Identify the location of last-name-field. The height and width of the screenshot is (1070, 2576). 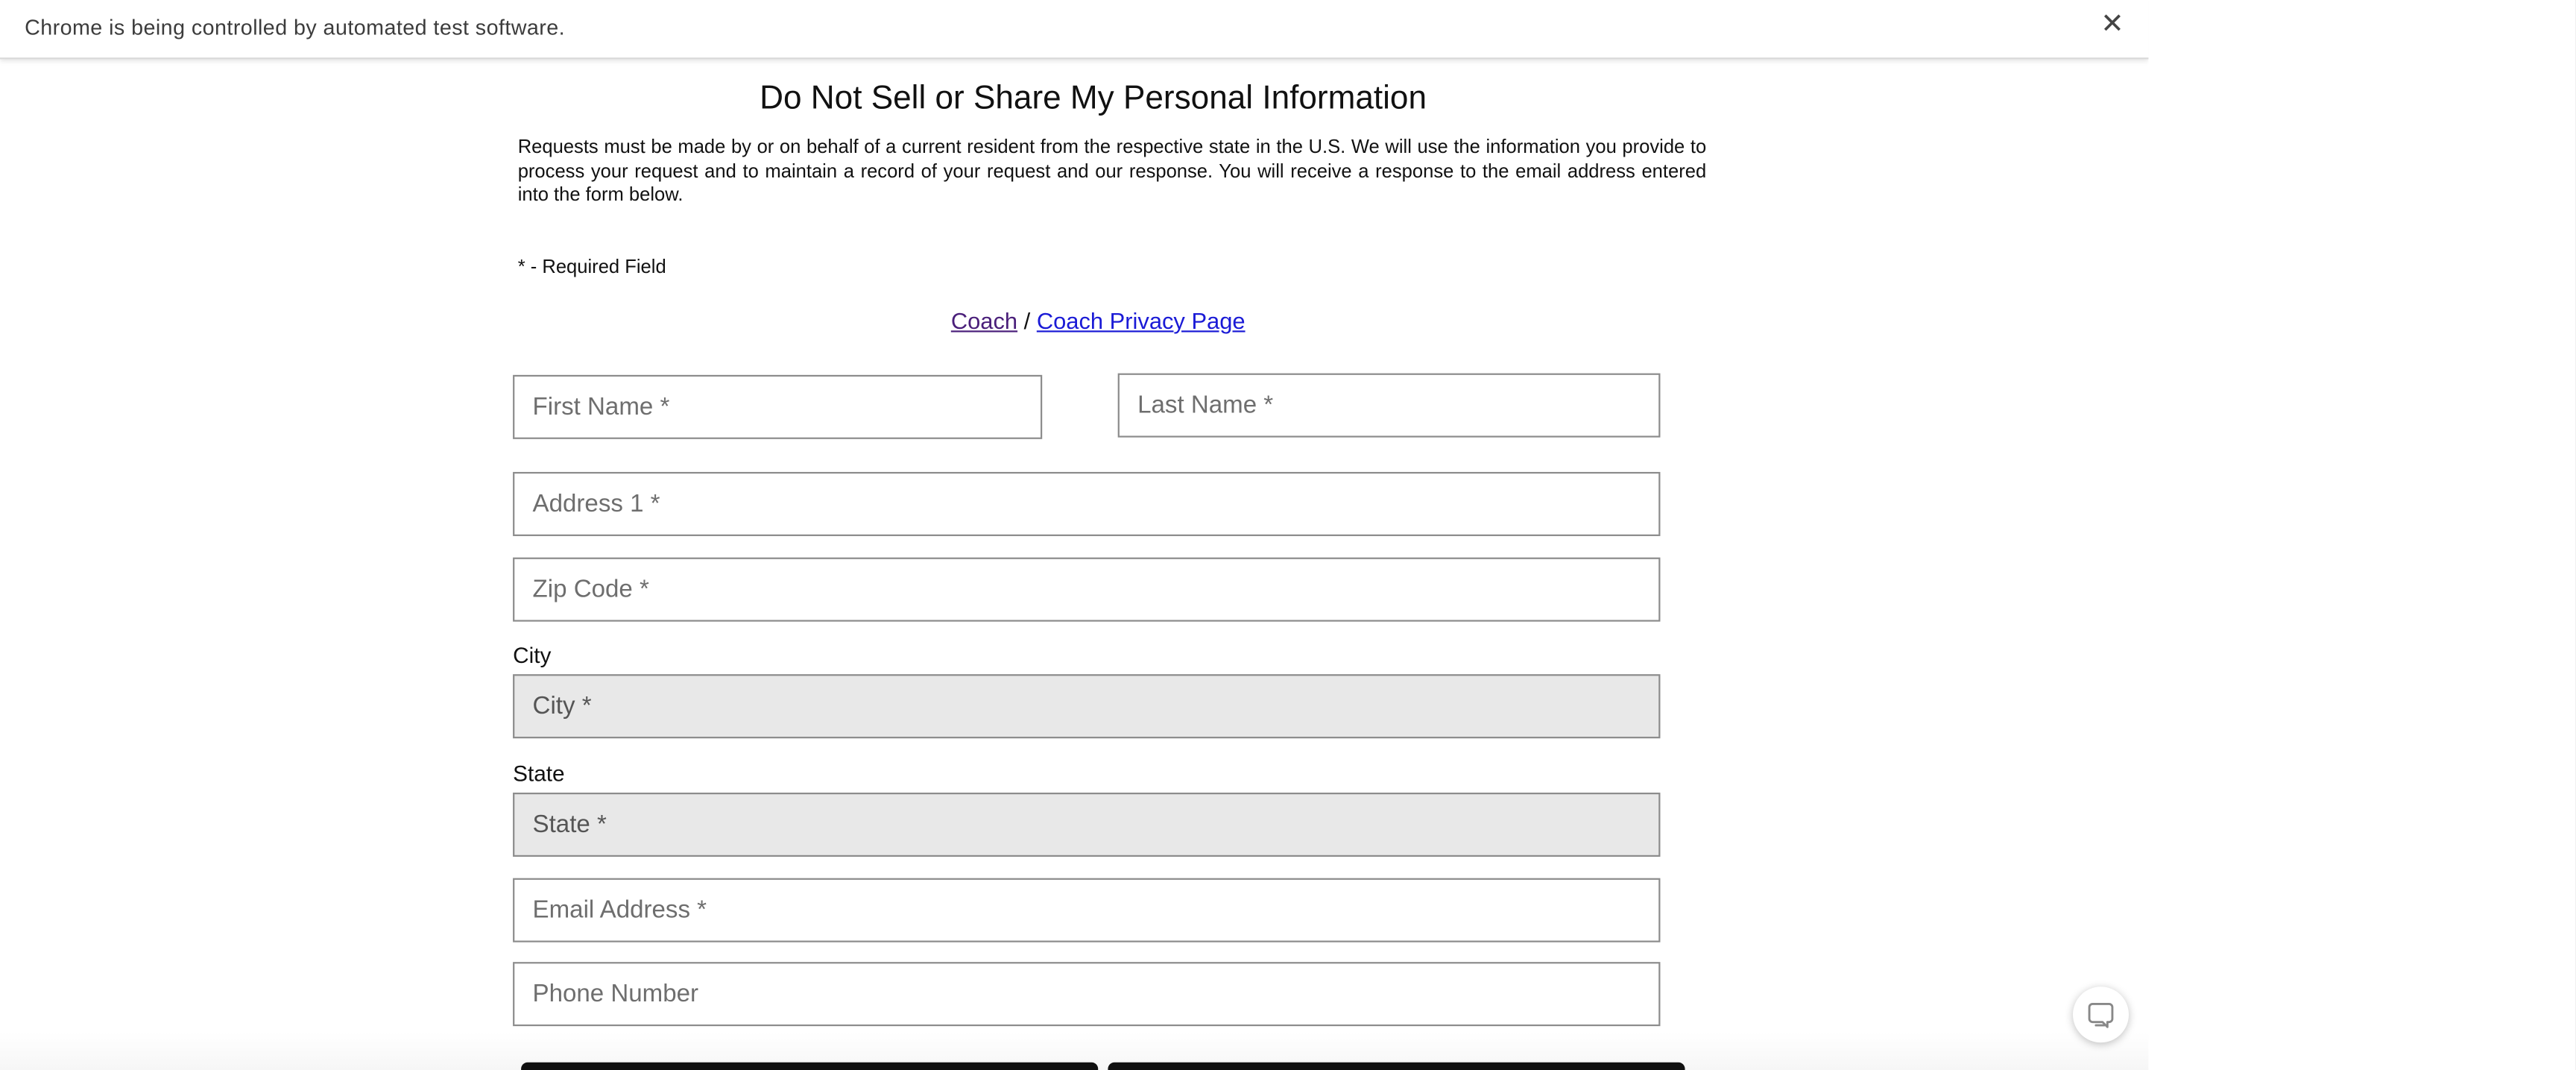
(1389, 406).